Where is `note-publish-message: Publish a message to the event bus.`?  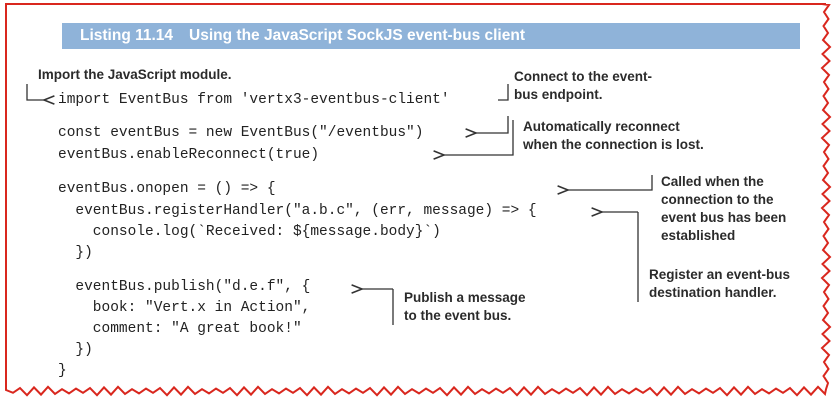 note-publish-message: Publish a message to the event bus. is located at coordinates (465, 306).